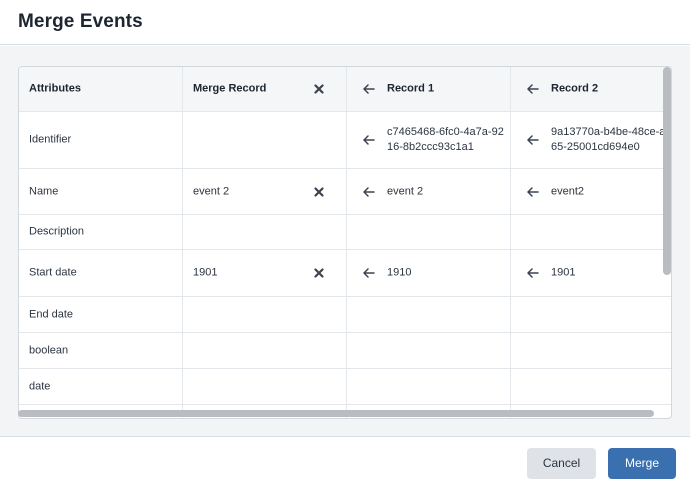 This screenshot has width=690, height=486. Describe the element at coordinates (429, 273) in the screenshot. I see `record-1-cell: 1910` at that location.